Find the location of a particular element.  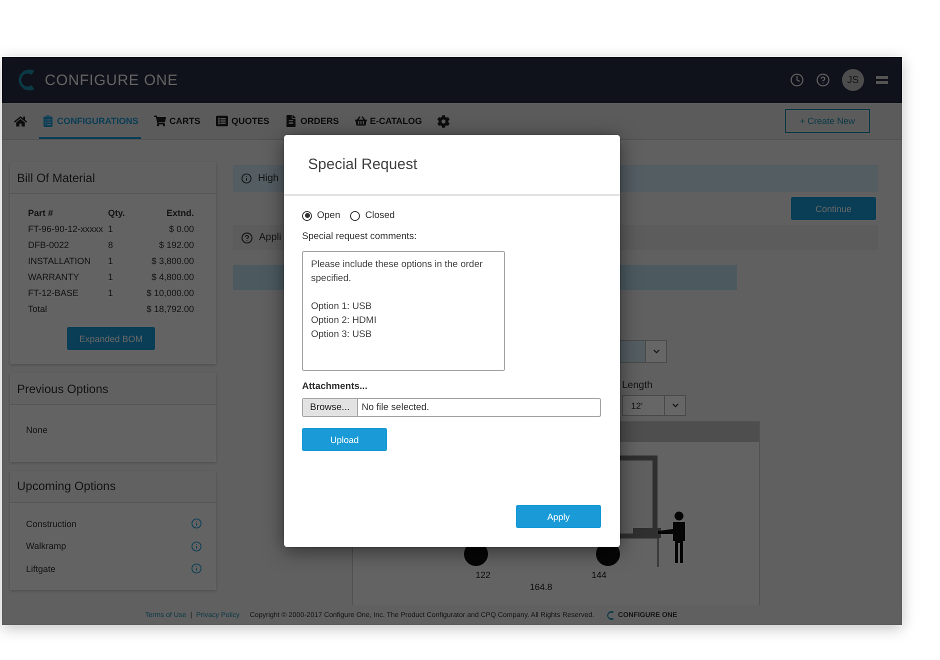

table-cell-text: $ 3,800.00 is located at coordinates (172, 261).